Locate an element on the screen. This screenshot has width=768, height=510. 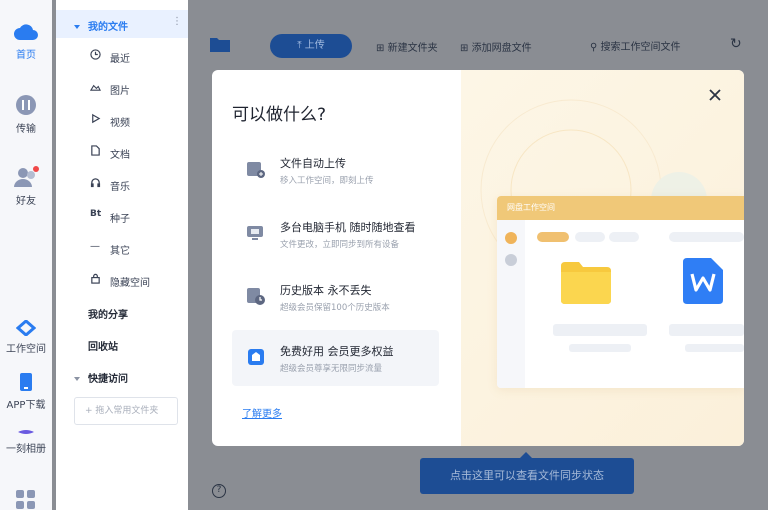
nav-item-label: 文档 is located at coordinates (120, 155).